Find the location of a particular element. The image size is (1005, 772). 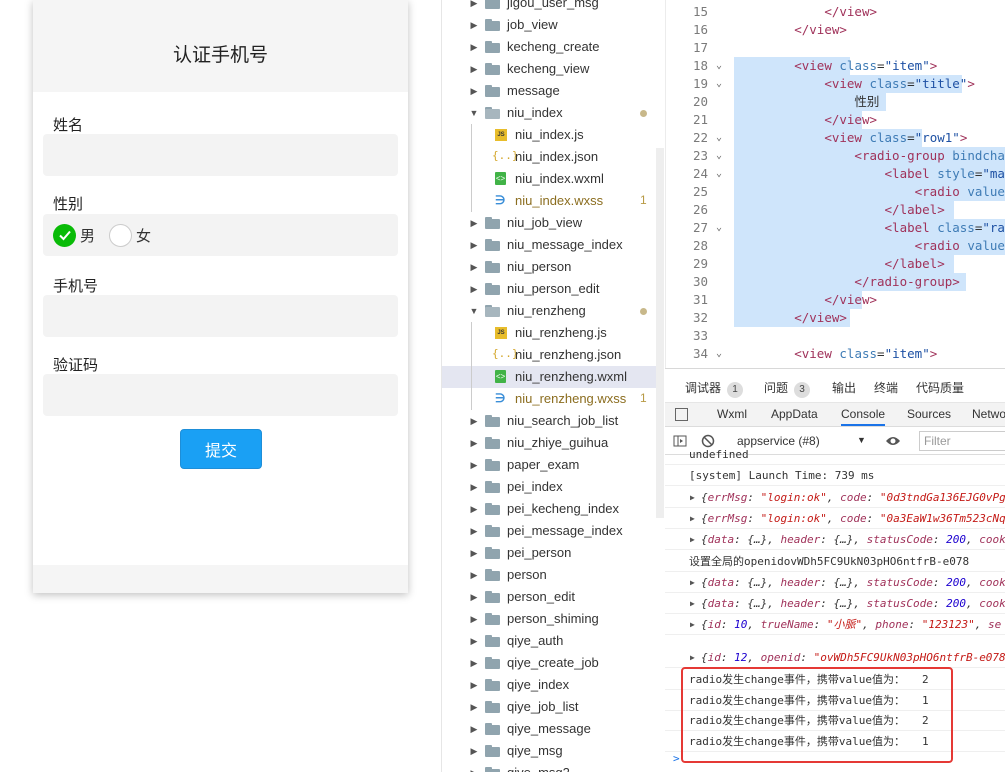

code-line: 23 ⌄ <radio-group bindcha is located at coordinates (835, 156).